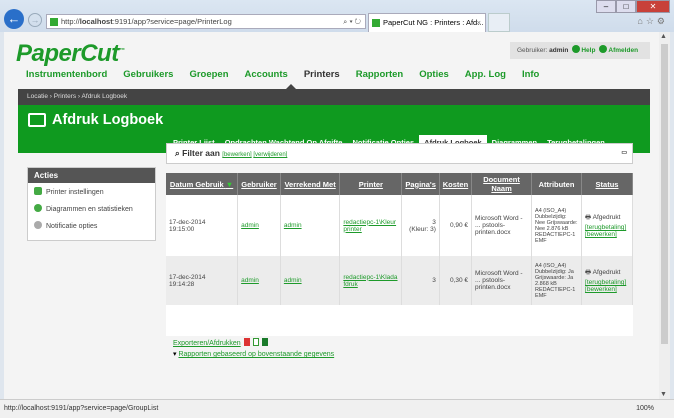  I want to click on cost-cell: 0,90 €, so click(456, 225).